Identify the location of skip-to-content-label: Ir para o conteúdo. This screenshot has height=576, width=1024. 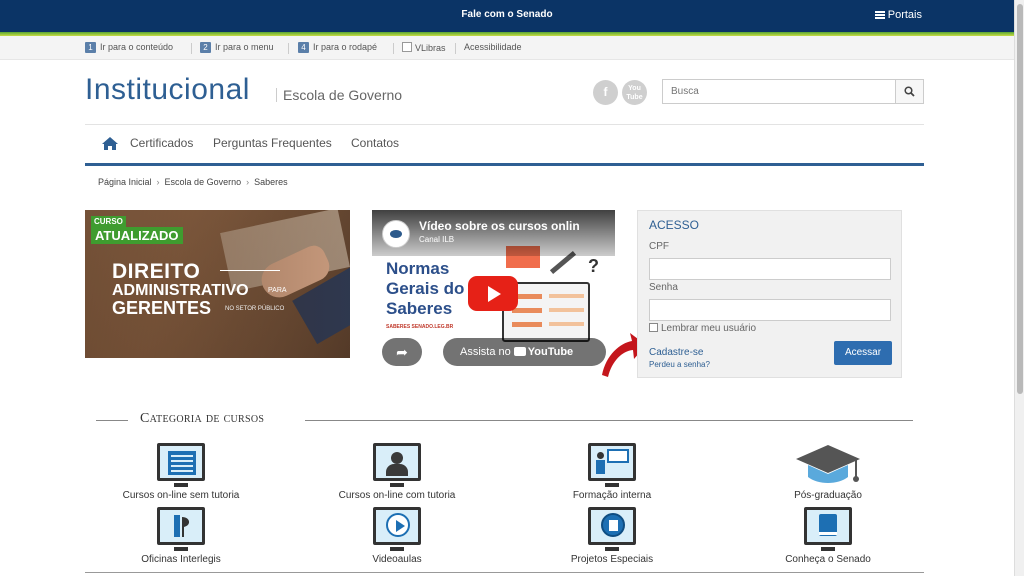
(137, 47).